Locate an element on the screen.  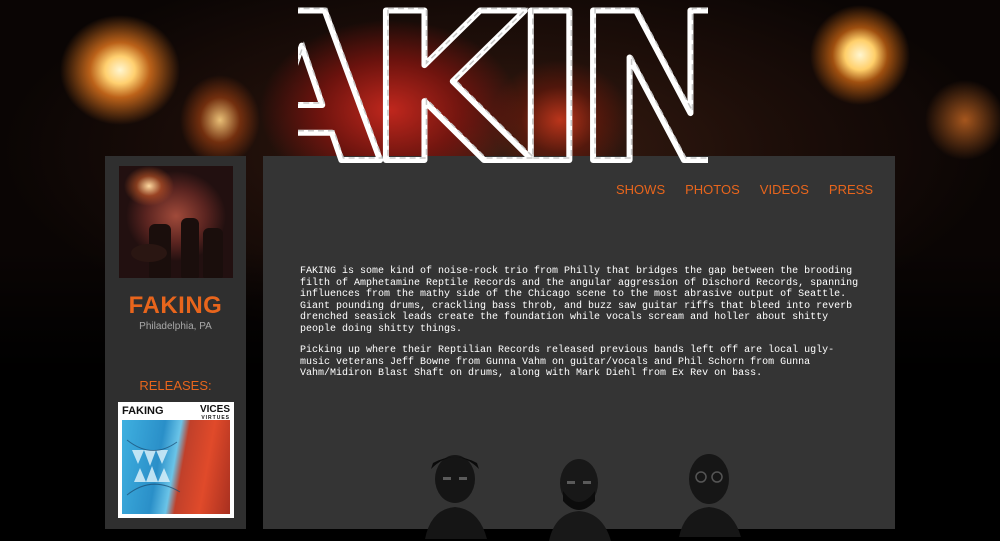
nav-shows-link: SHOWS is located at coordinates (640, 189).